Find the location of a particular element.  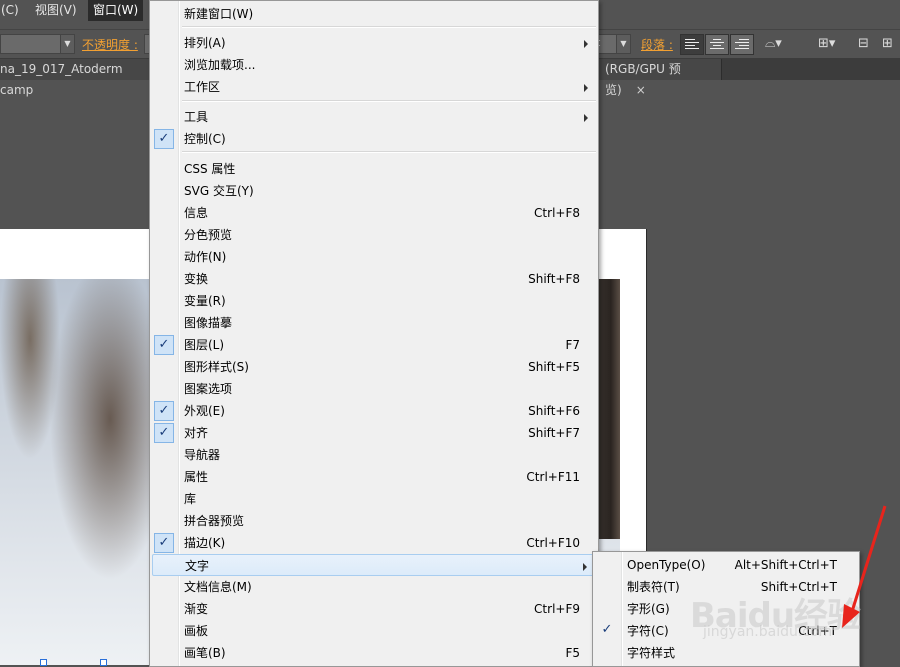

menu-item: 拼合器预览 is located at coordinates (374, 521).